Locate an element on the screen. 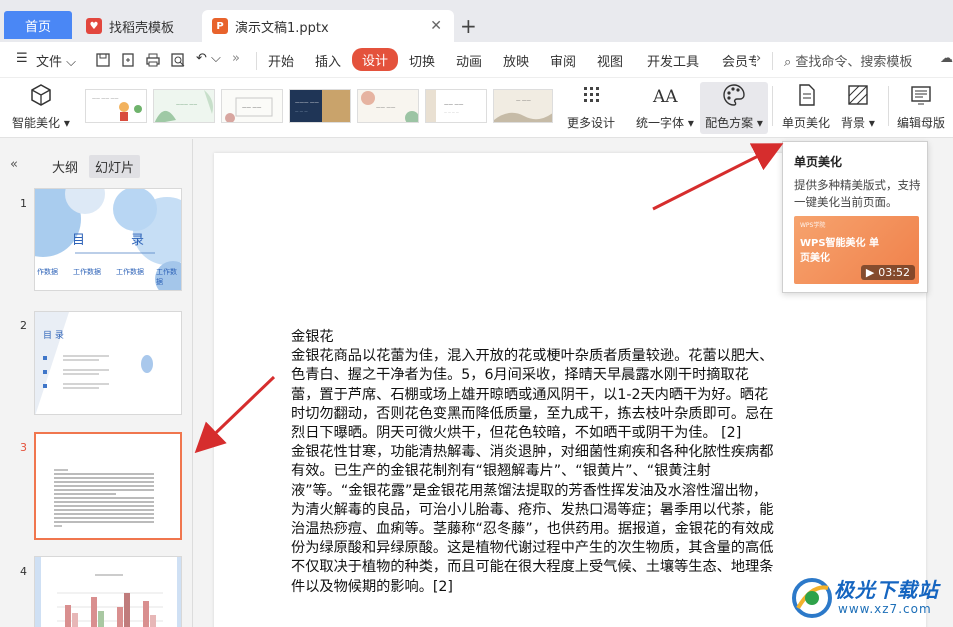  menu-start: 开始 is located at coordinates (281, 60).